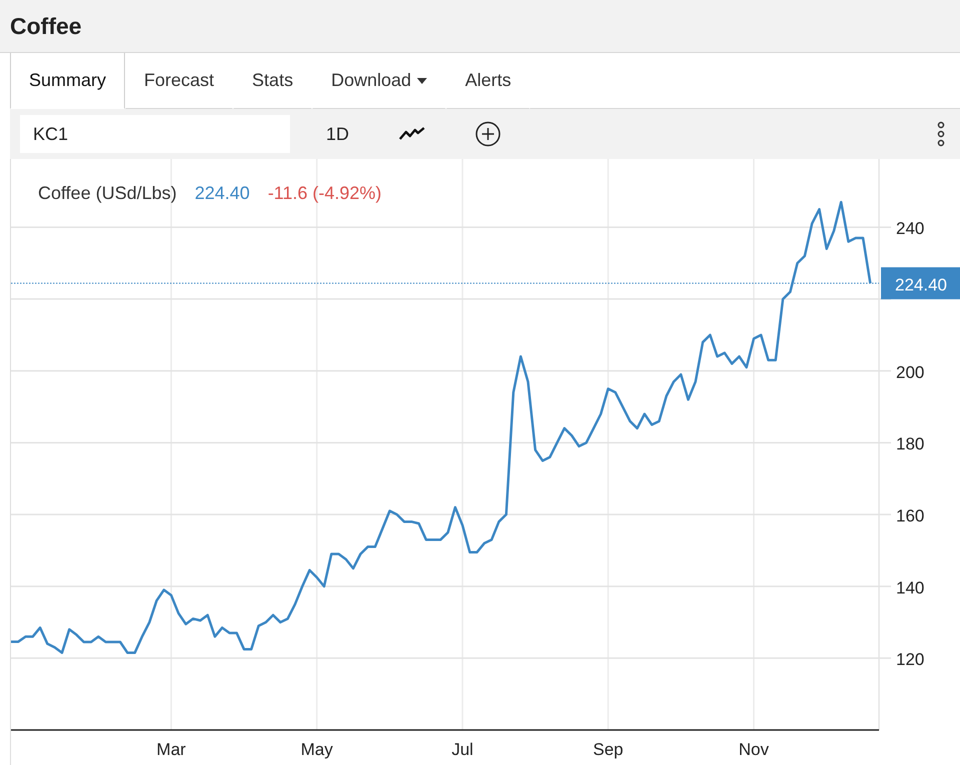 This screenshot has width=960, height=765. Describe the element at coordinates (753, 749) in the screenshot. I see `axis-label: Nov` at that location.